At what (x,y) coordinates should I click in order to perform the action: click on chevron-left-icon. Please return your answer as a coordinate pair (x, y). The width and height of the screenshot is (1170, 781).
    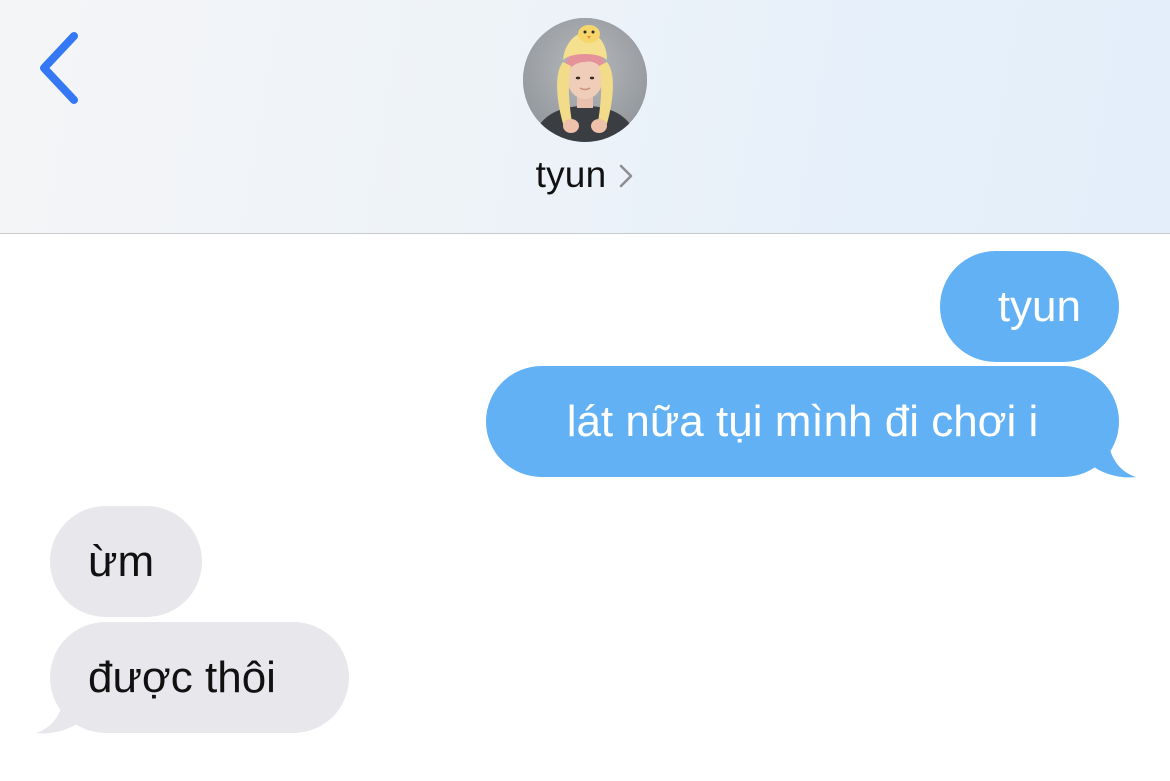
    Looking at the image, I should click on (59, 68).